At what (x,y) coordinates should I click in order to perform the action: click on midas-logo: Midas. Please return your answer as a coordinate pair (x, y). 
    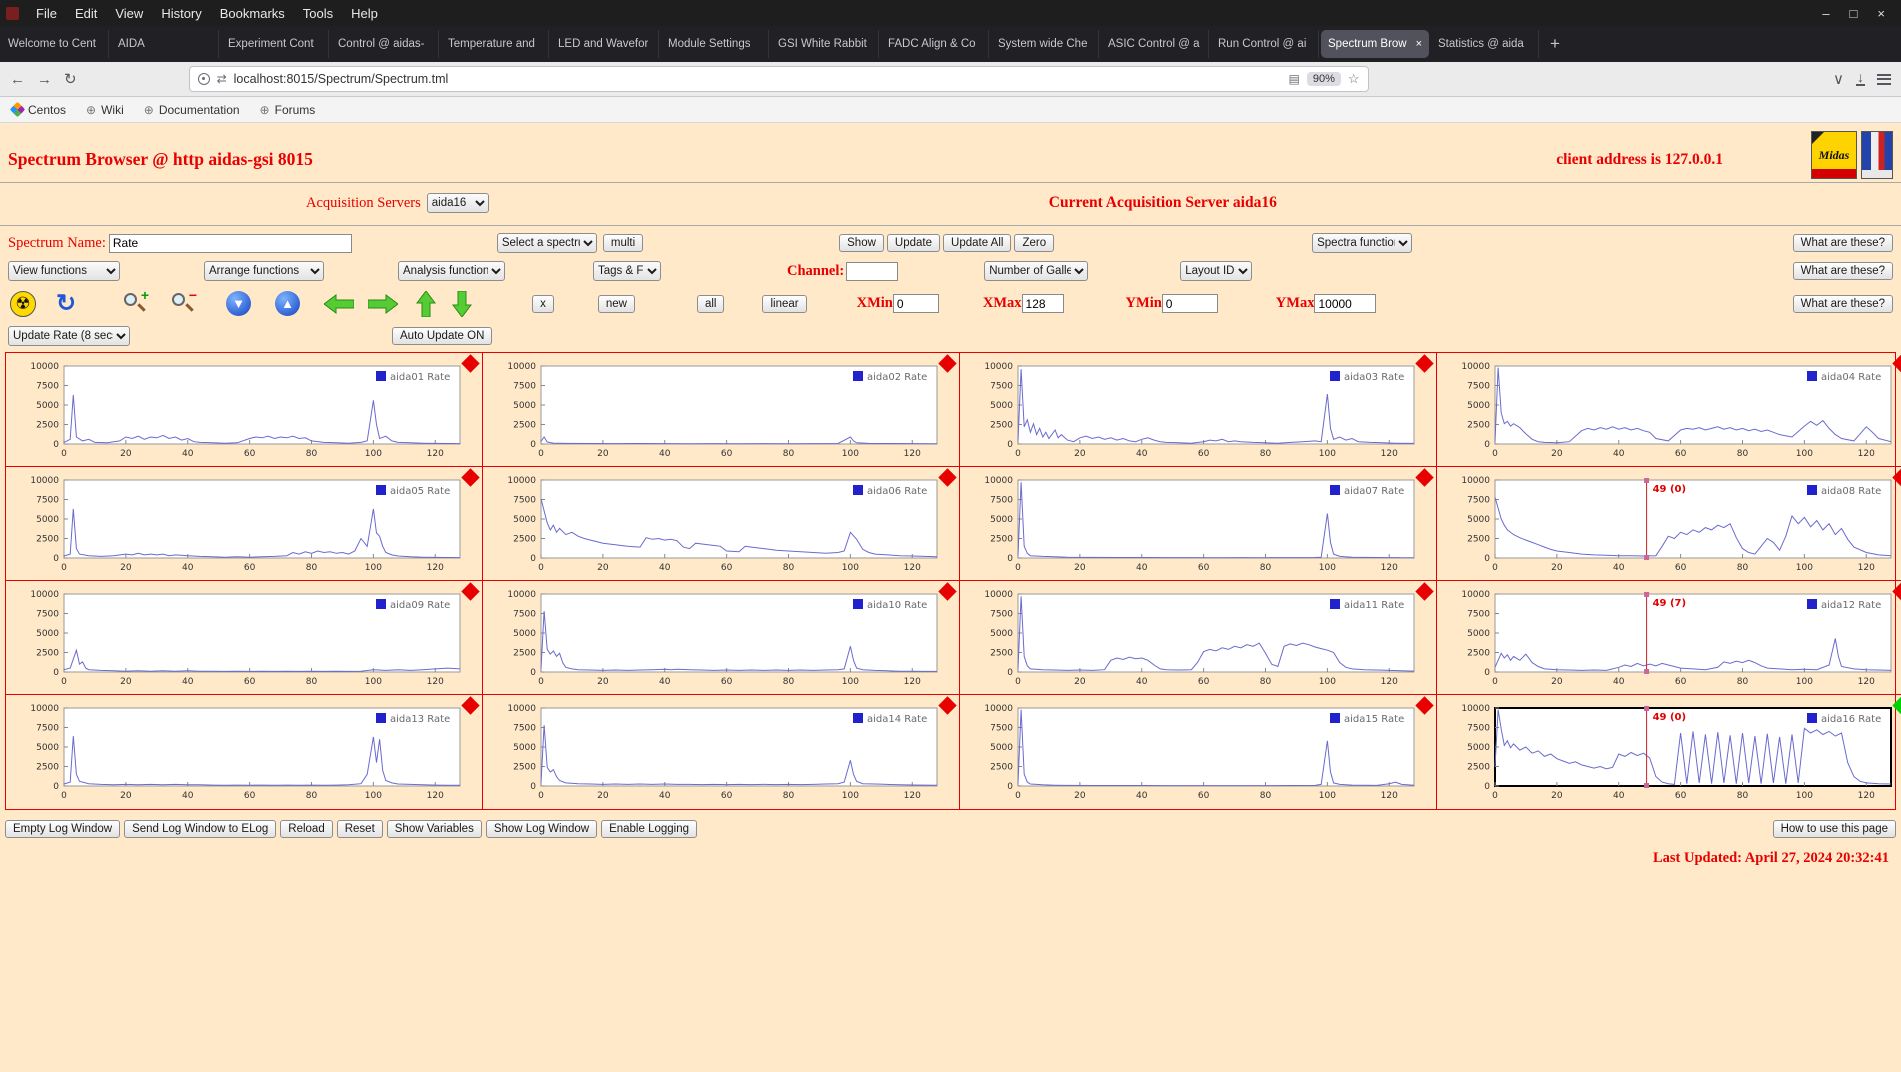
    Looking at the image, I should click on (1834, 155).